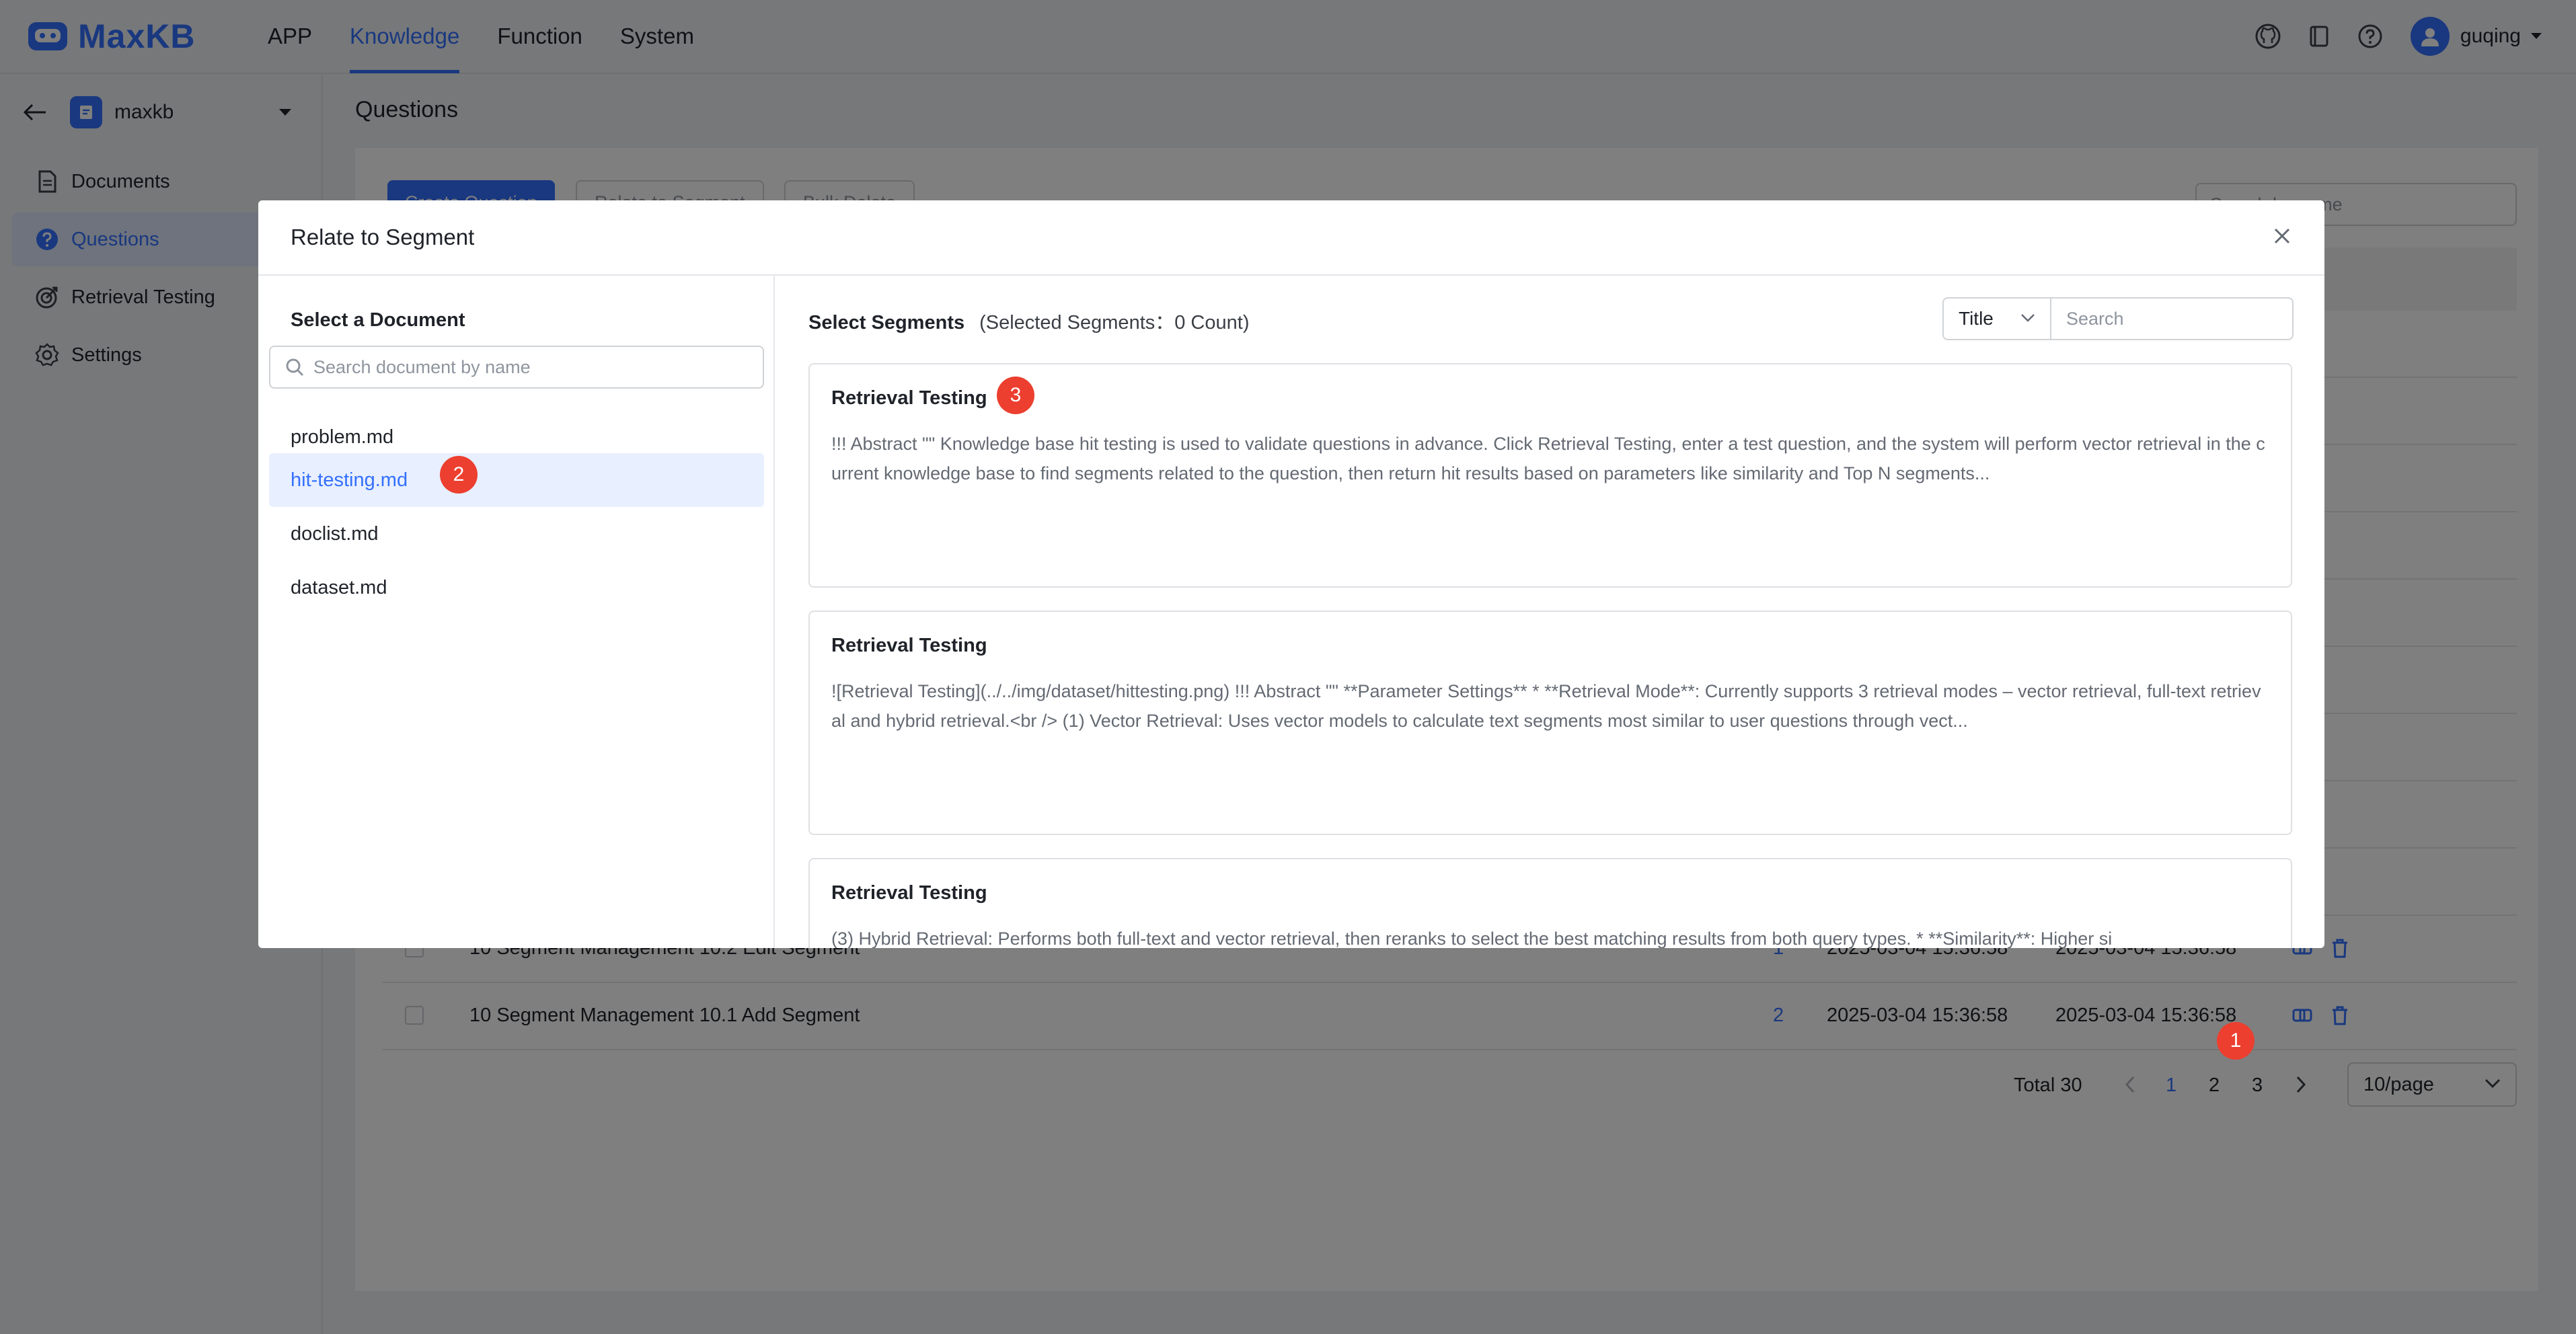  I want to click on selected-count: (Selected Segments：0 Count), so click(1114, 323).